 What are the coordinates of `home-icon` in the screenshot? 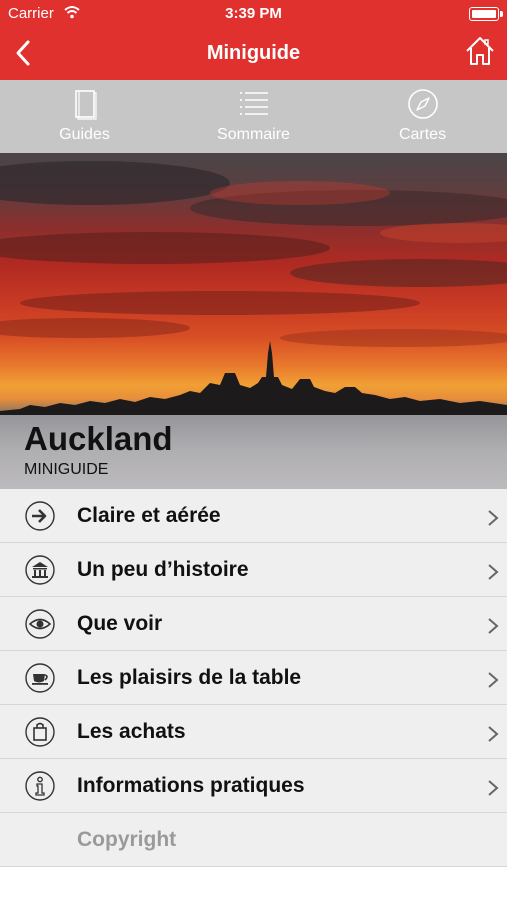 It's located at (480, 51).